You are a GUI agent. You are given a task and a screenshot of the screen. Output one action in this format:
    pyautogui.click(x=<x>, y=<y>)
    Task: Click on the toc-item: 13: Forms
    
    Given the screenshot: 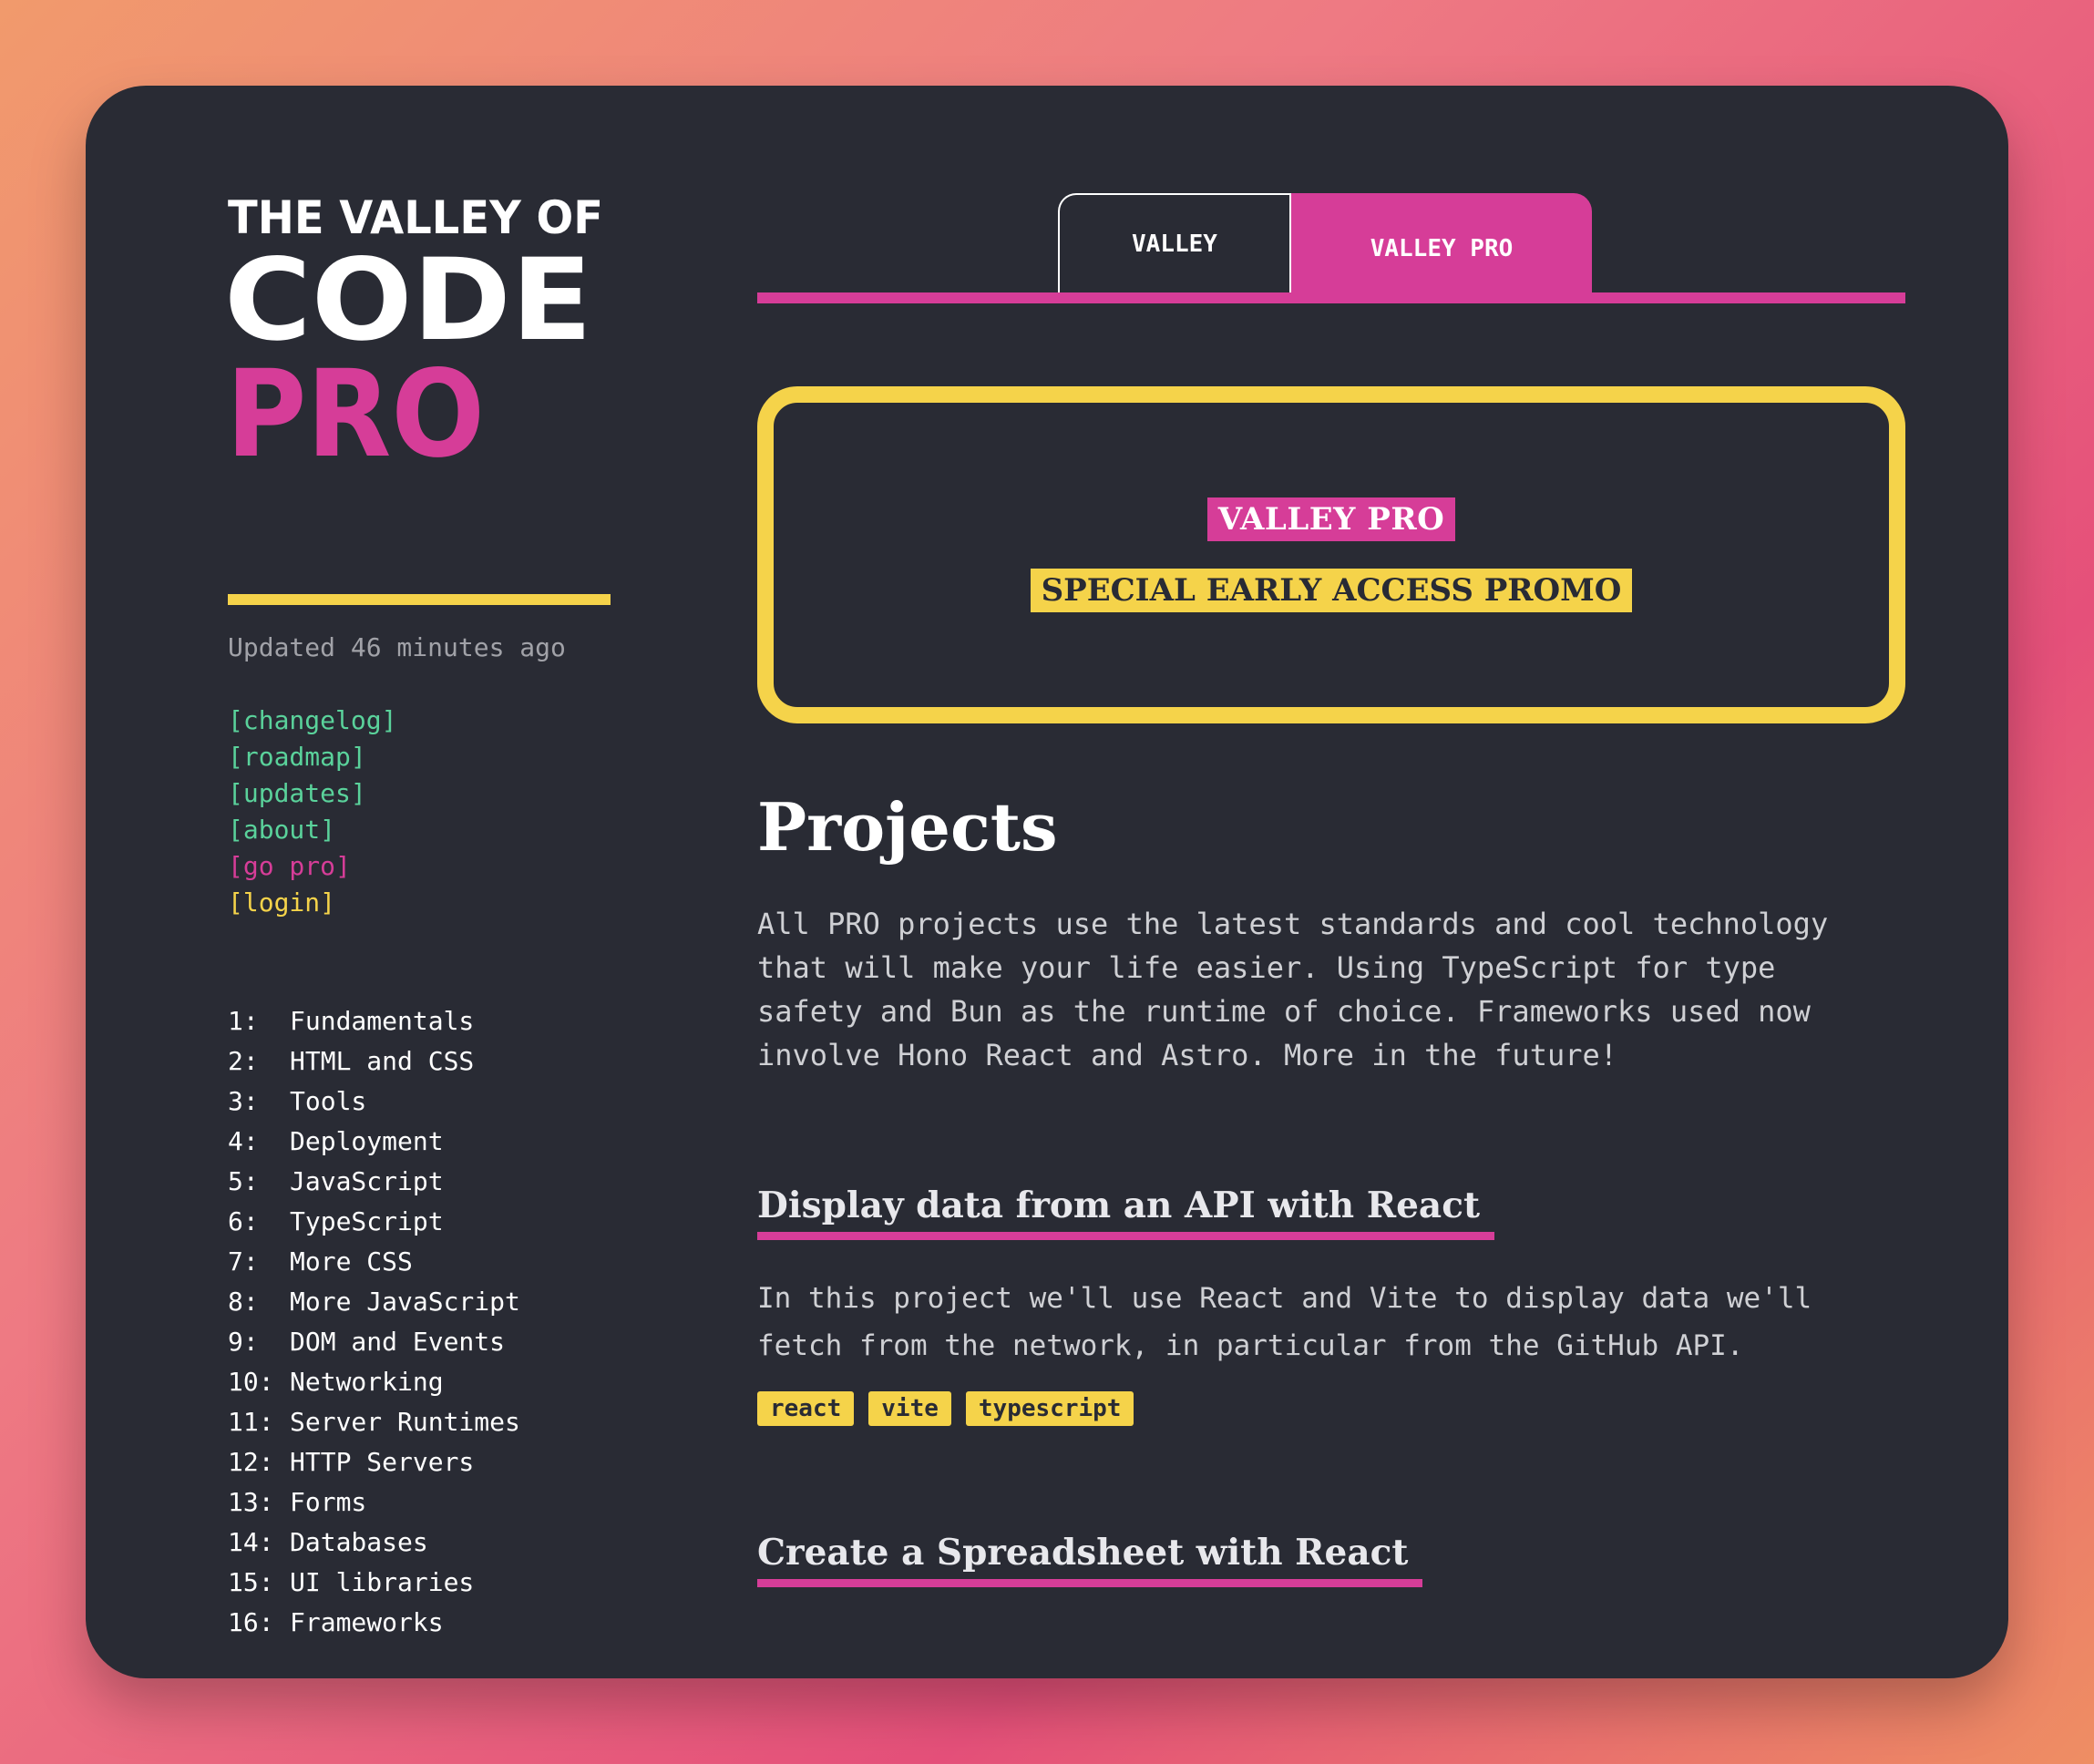 What is the action you would take?
    pyautogui.click(x=419, y=1502)
    